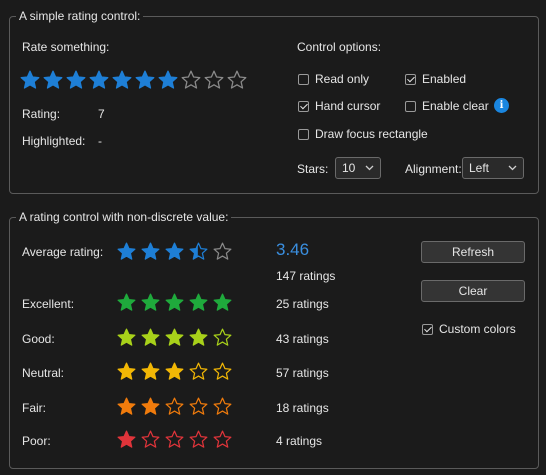  Describe the element at coordinates (63, 252) in the screenshot. I see `average-rating-label: Average rating:` at that location.